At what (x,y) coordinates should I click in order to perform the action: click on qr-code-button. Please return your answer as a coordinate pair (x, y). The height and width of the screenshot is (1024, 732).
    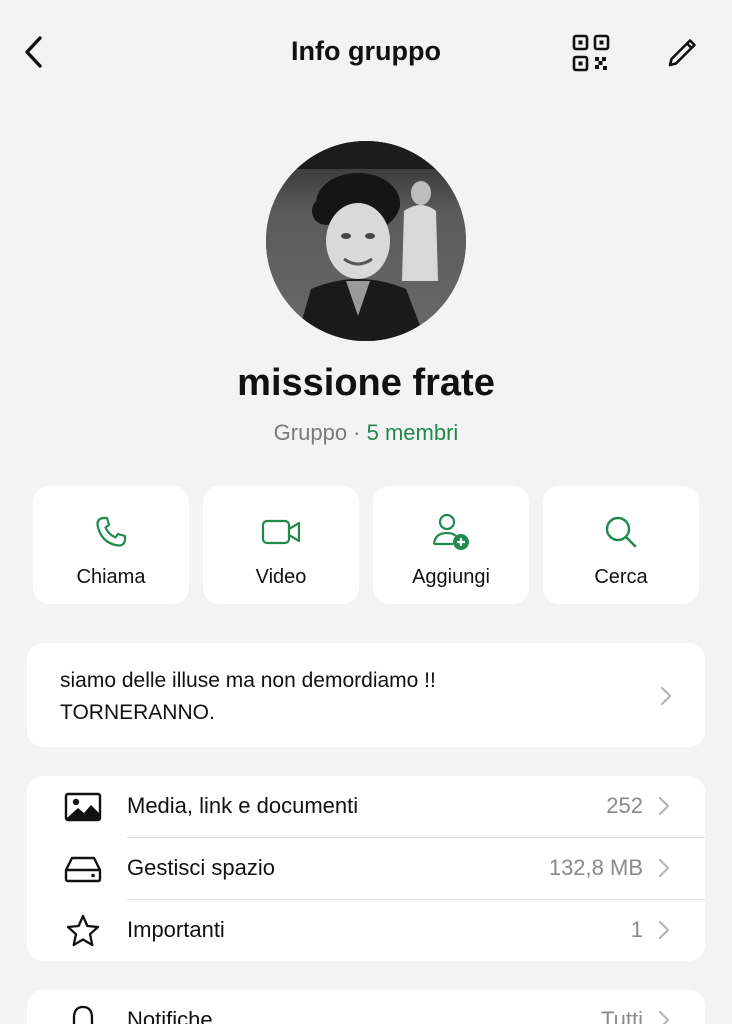
    Looking at the image, I should click on (591, 53).